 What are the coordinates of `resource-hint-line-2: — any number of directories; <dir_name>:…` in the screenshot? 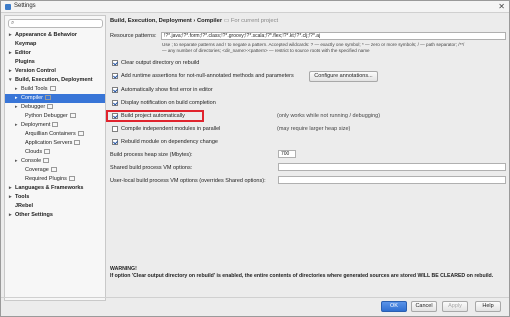 It's located at (266, 50).